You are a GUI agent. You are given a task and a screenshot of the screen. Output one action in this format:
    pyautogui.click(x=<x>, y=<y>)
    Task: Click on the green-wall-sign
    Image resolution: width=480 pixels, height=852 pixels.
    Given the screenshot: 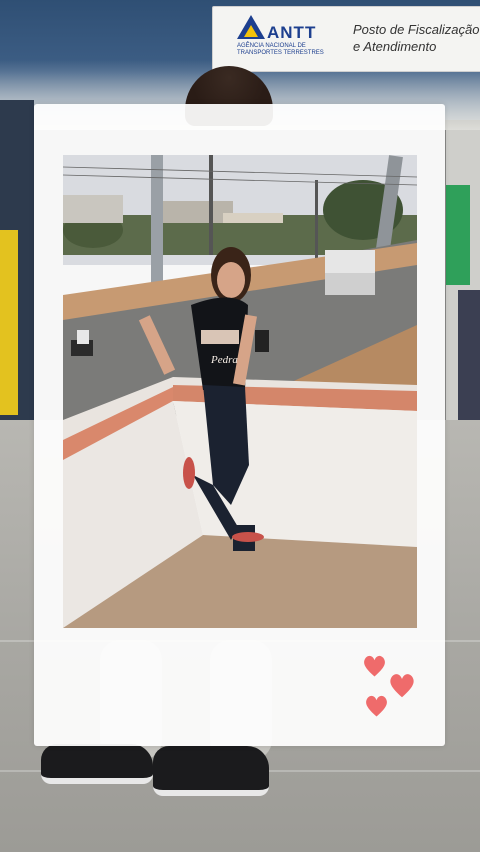 What is the action you would take?
    pyautogui.click(x=458, y=235)
    